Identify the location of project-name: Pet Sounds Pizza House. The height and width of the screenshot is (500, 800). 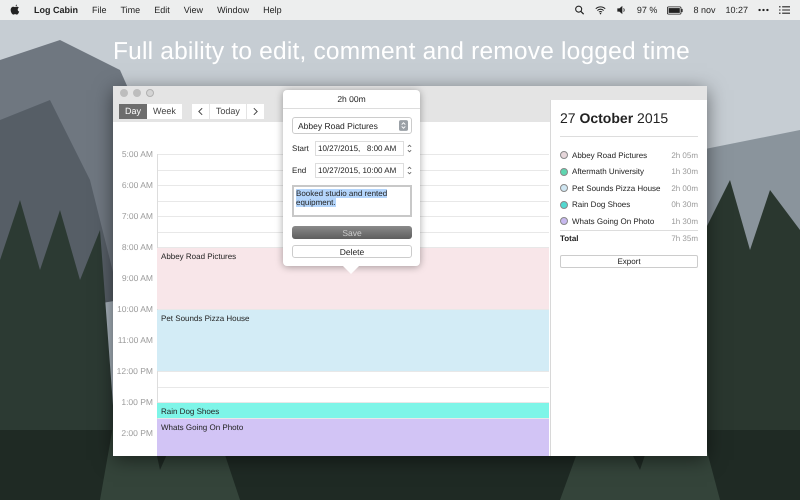
(617, 188).